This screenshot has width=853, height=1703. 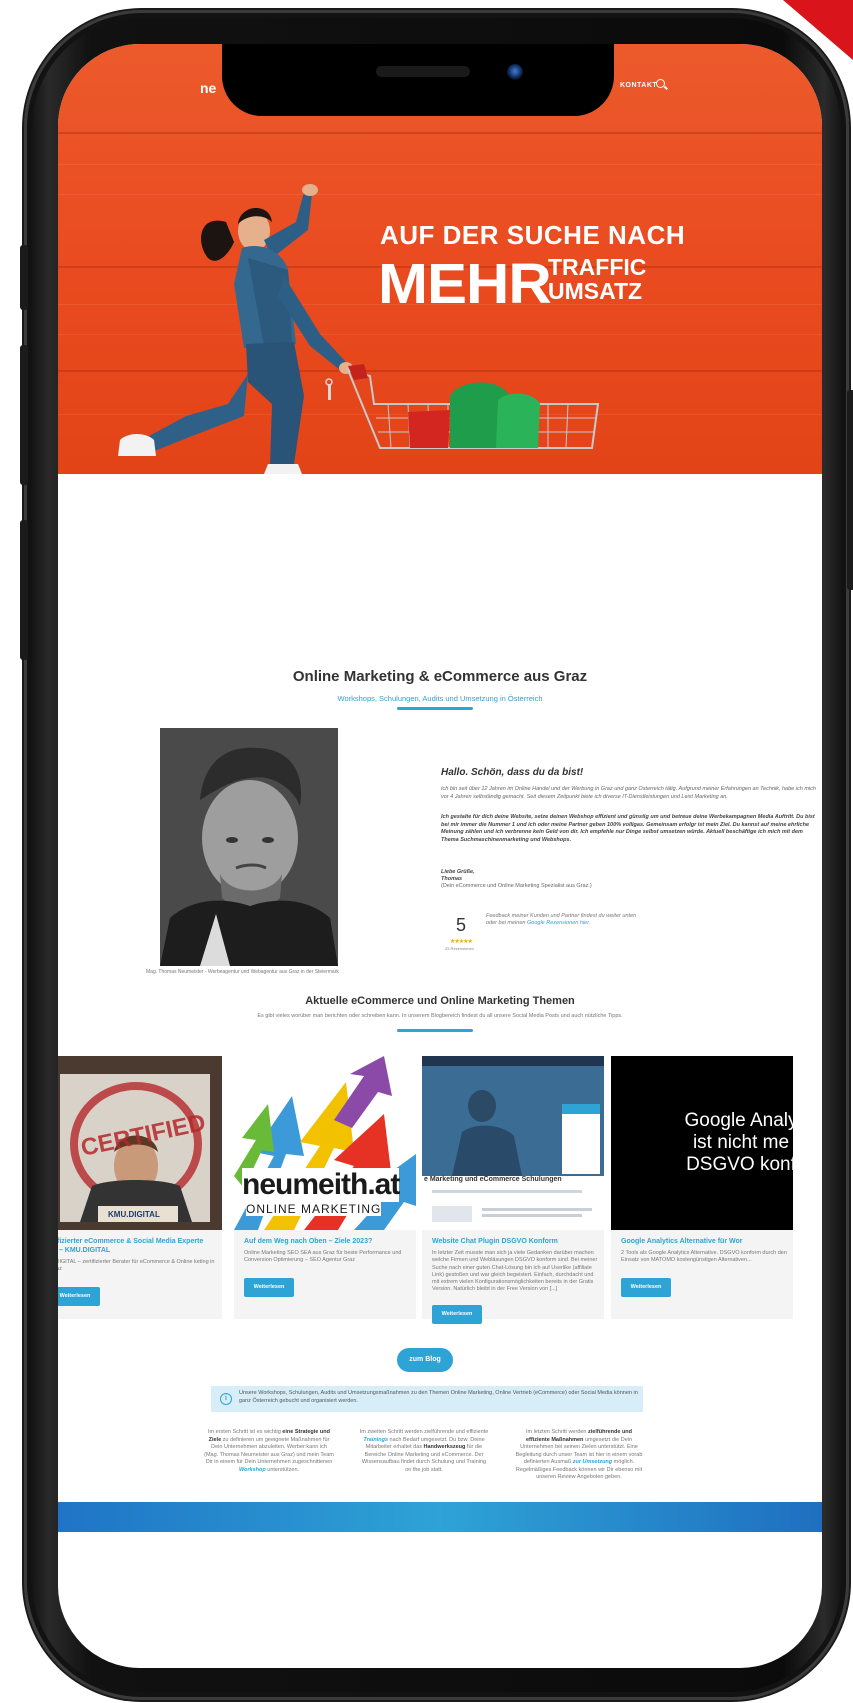 I want to click on signoff: Liebe Grüße, Thomas, so click(x=458, y=876).